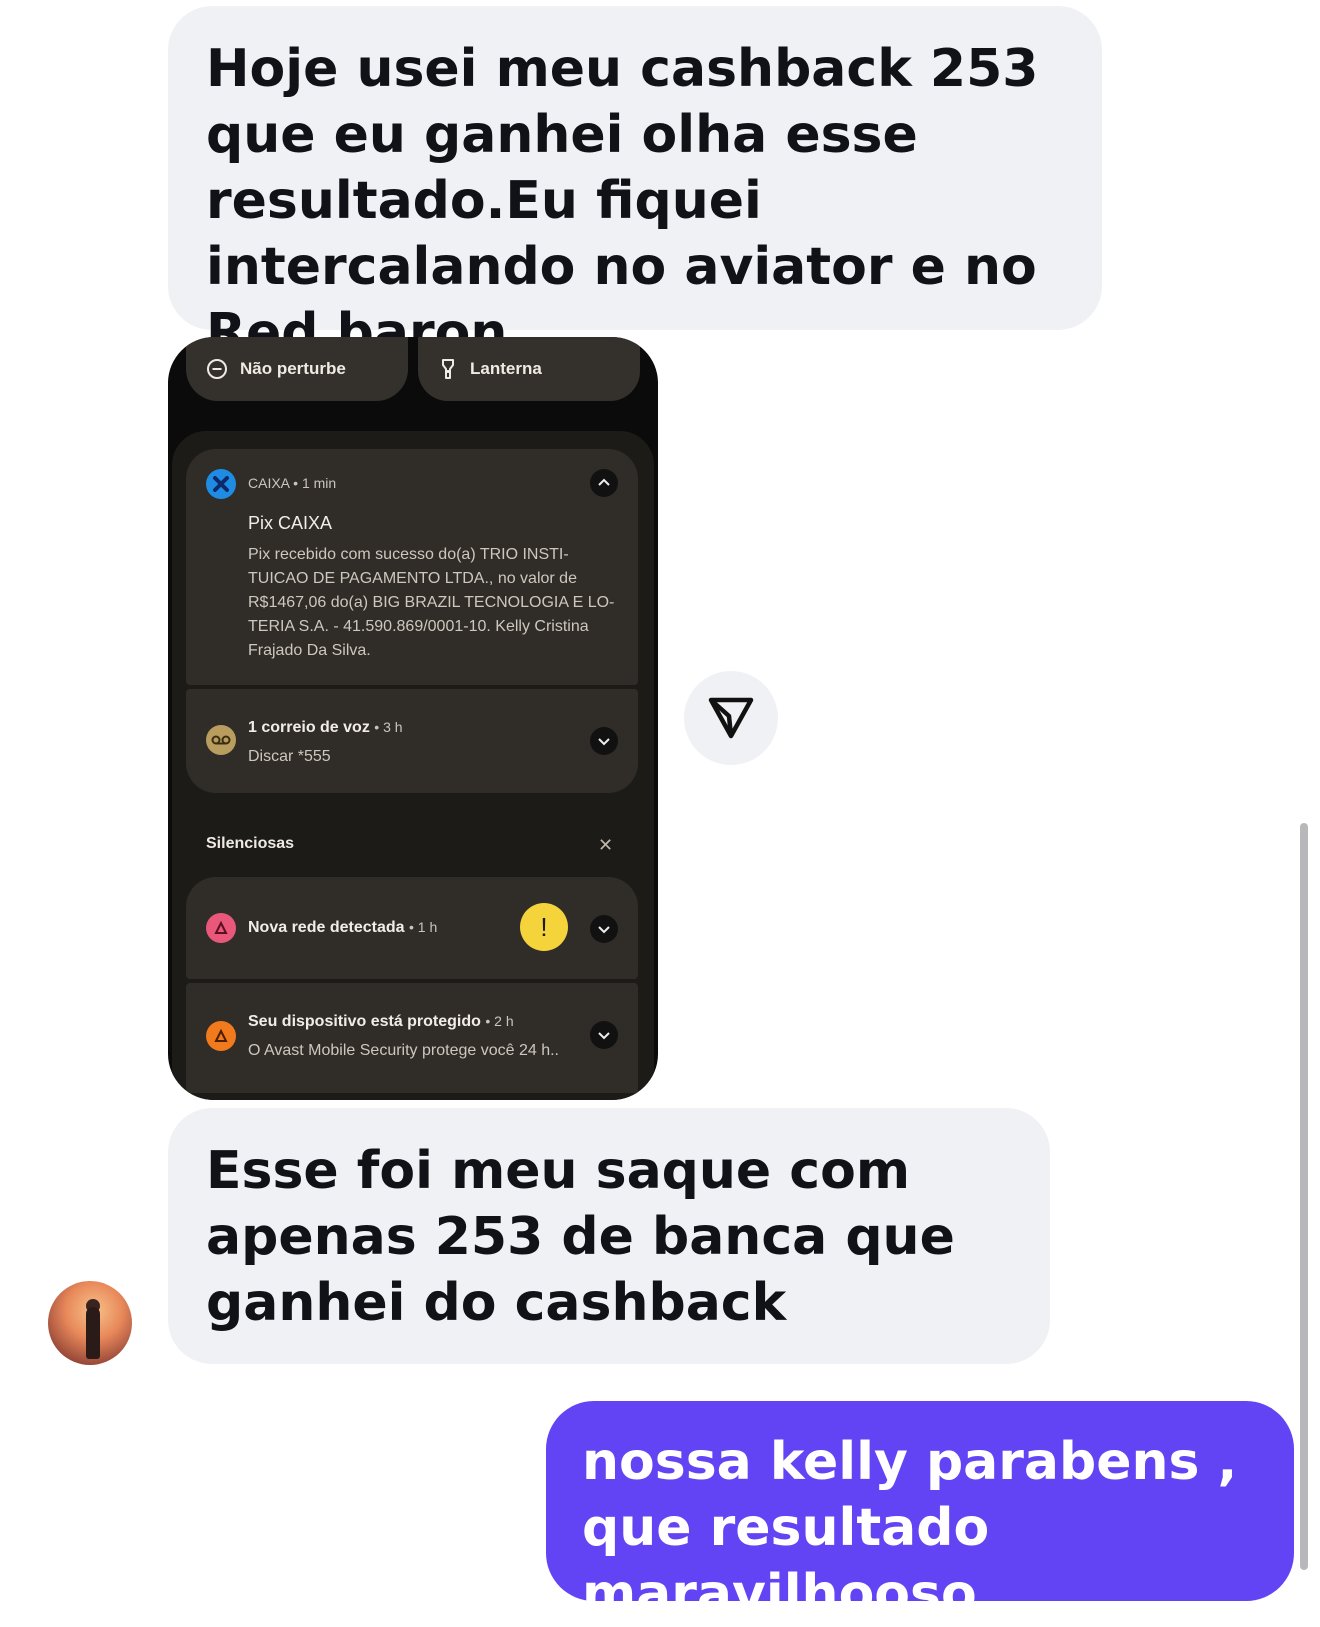 The height and width of the screenshot is (1627, 1320). What do you see at coordinates (504, 1021) in the screenshot?
I see `notification-time: 2 h` at bounding box center [504, 1021].